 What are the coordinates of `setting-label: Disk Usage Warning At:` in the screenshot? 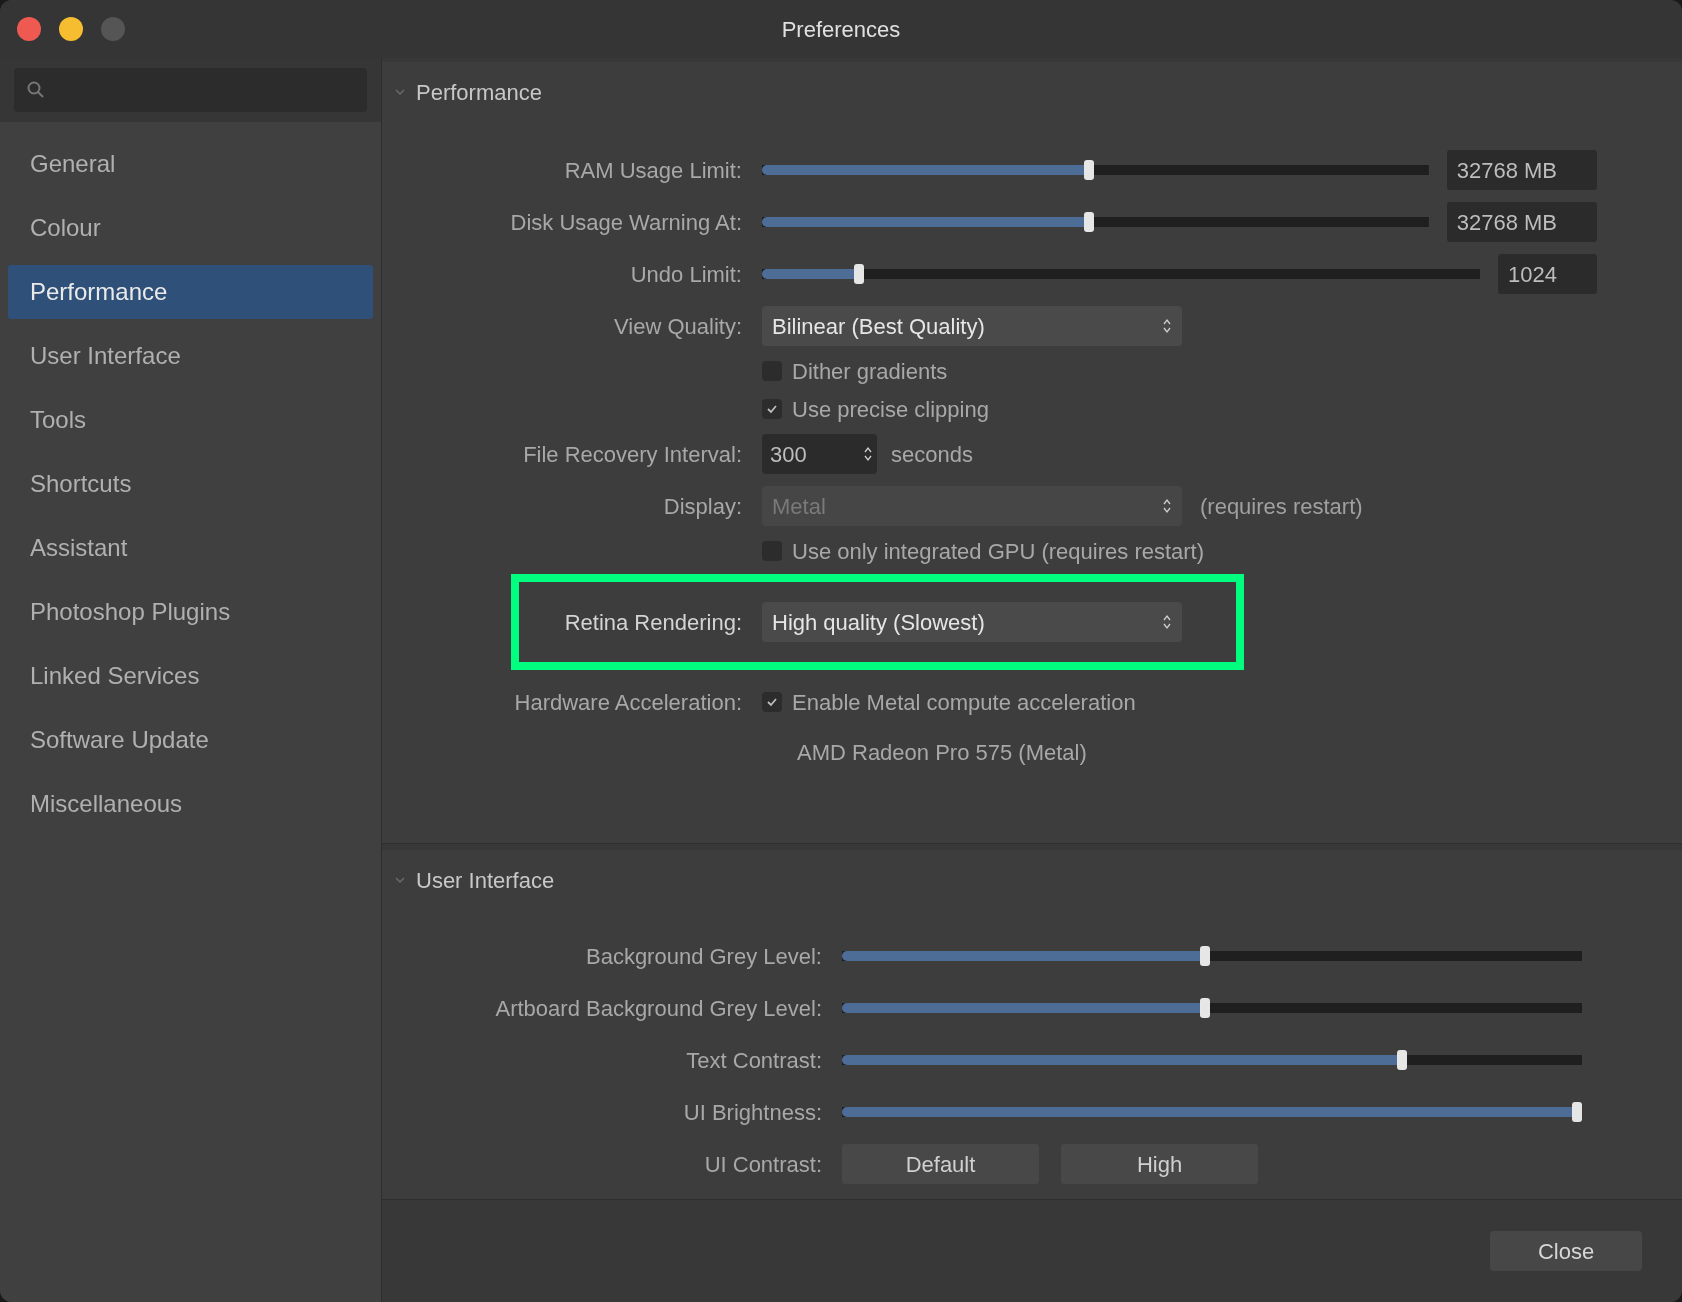 It's located at (626, 222).